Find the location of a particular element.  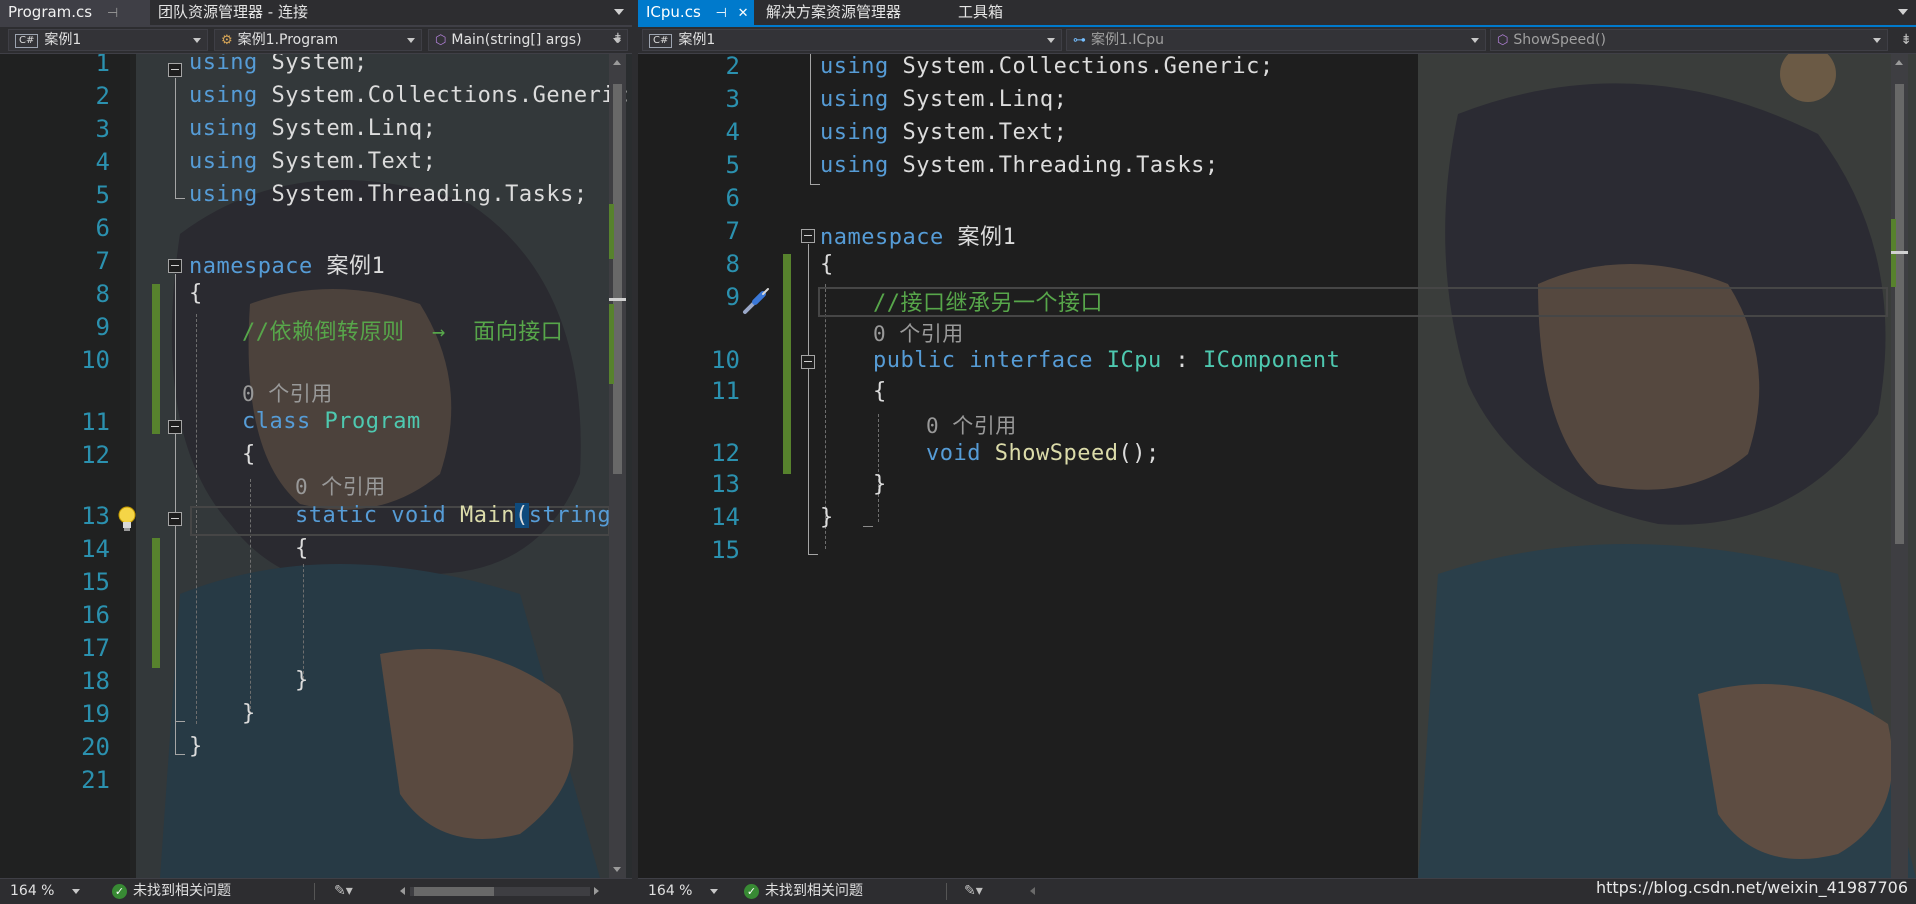

left-vertical-scrollbar is located at coordinates (617, 466).